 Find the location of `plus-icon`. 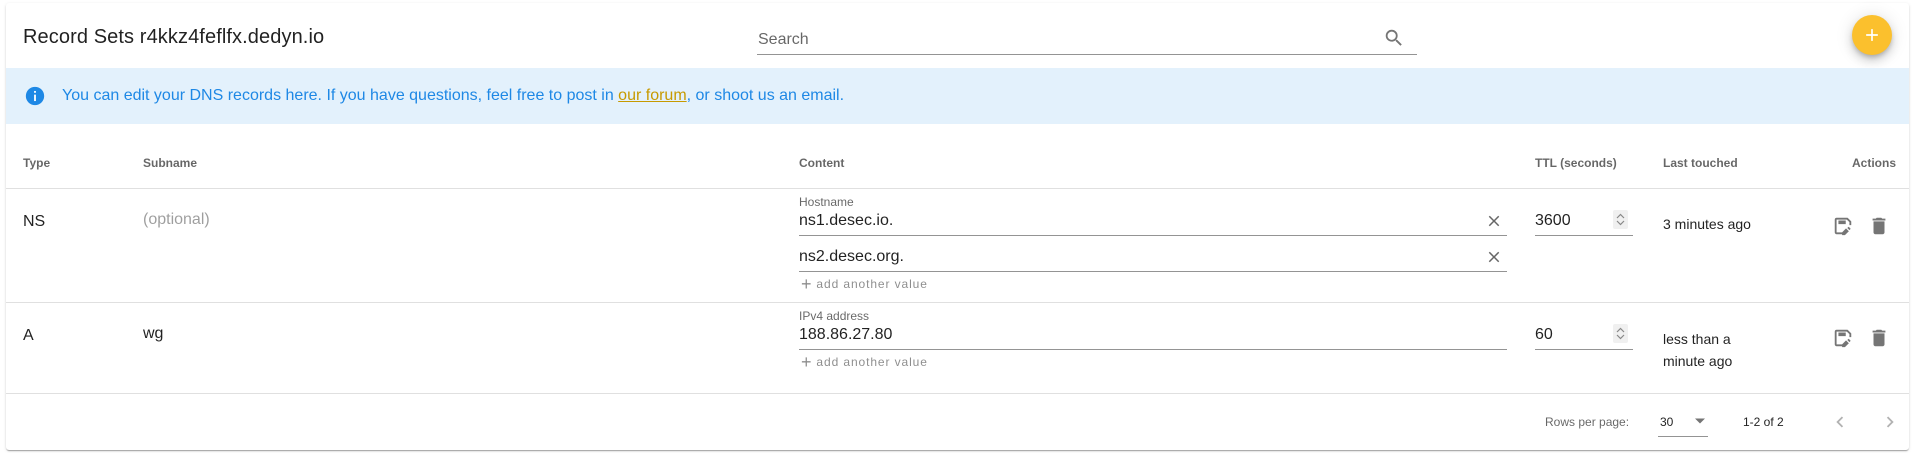

plus-icon is located at coordinates (1872, 35).